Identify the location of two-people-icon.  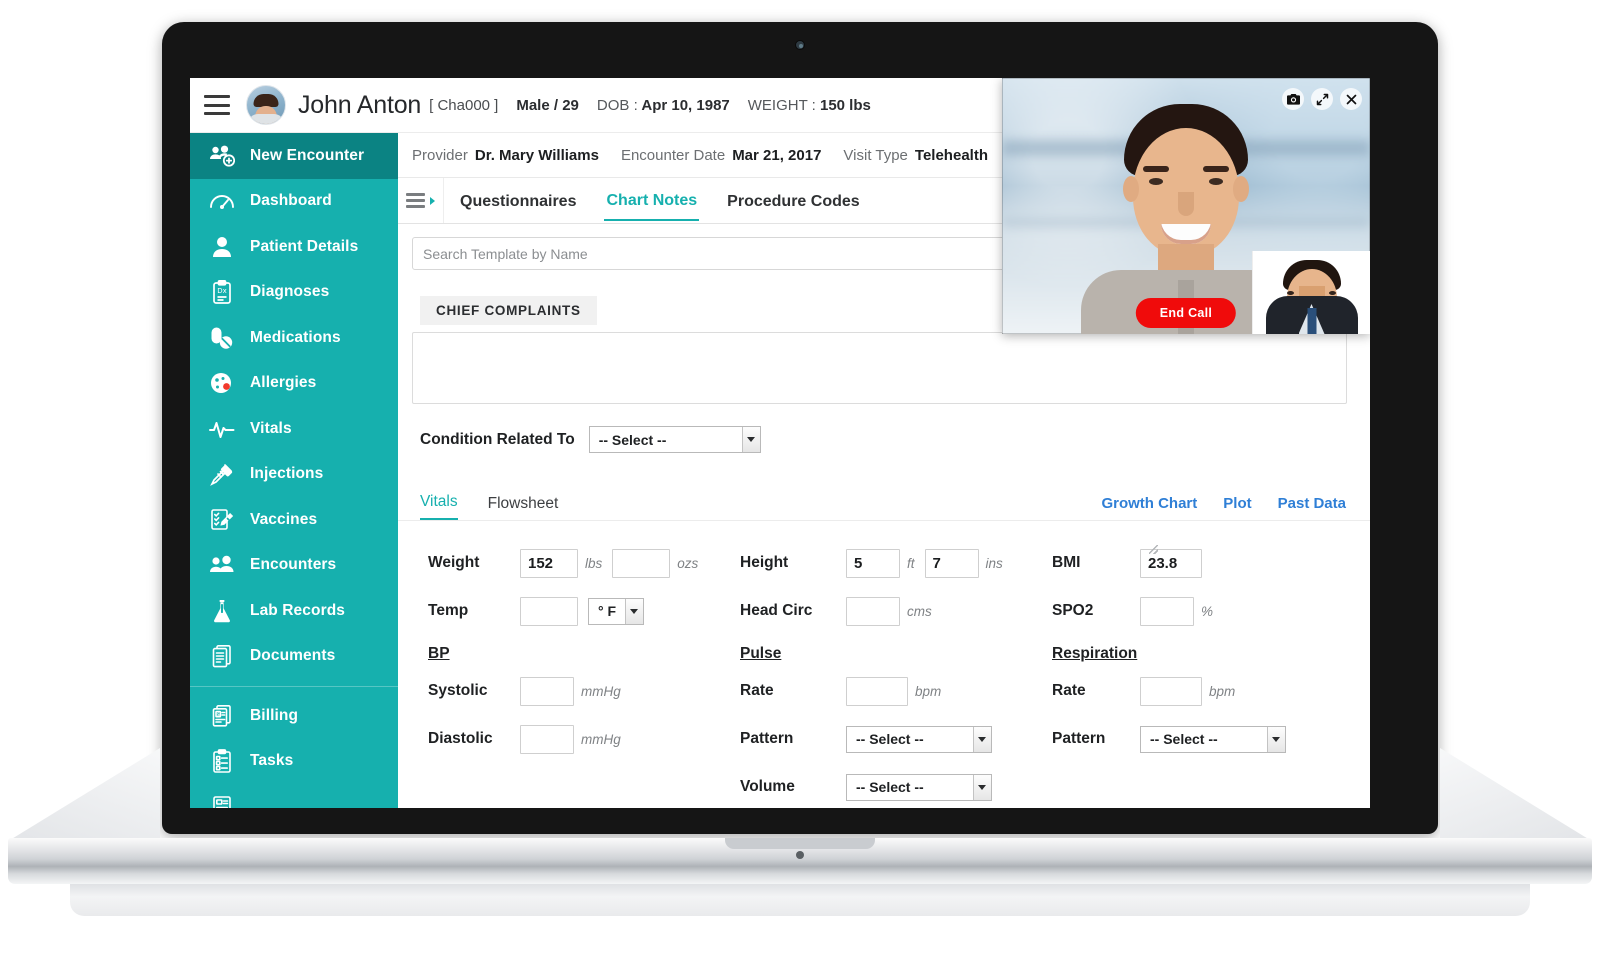
(222, 565).